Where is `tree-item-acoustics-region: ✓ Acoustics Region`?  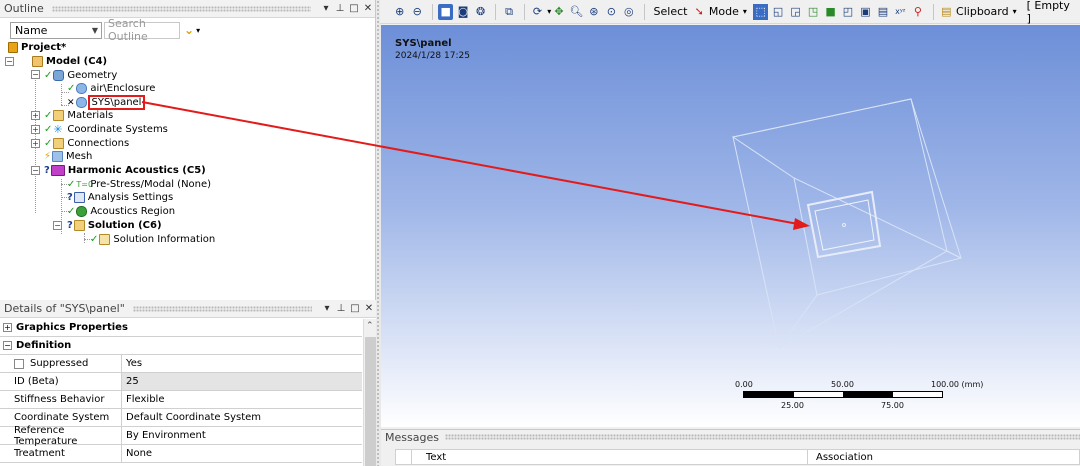
tree-item-acoustics-region: ✓ Acoustics Region is located at coordinates (121, 211).